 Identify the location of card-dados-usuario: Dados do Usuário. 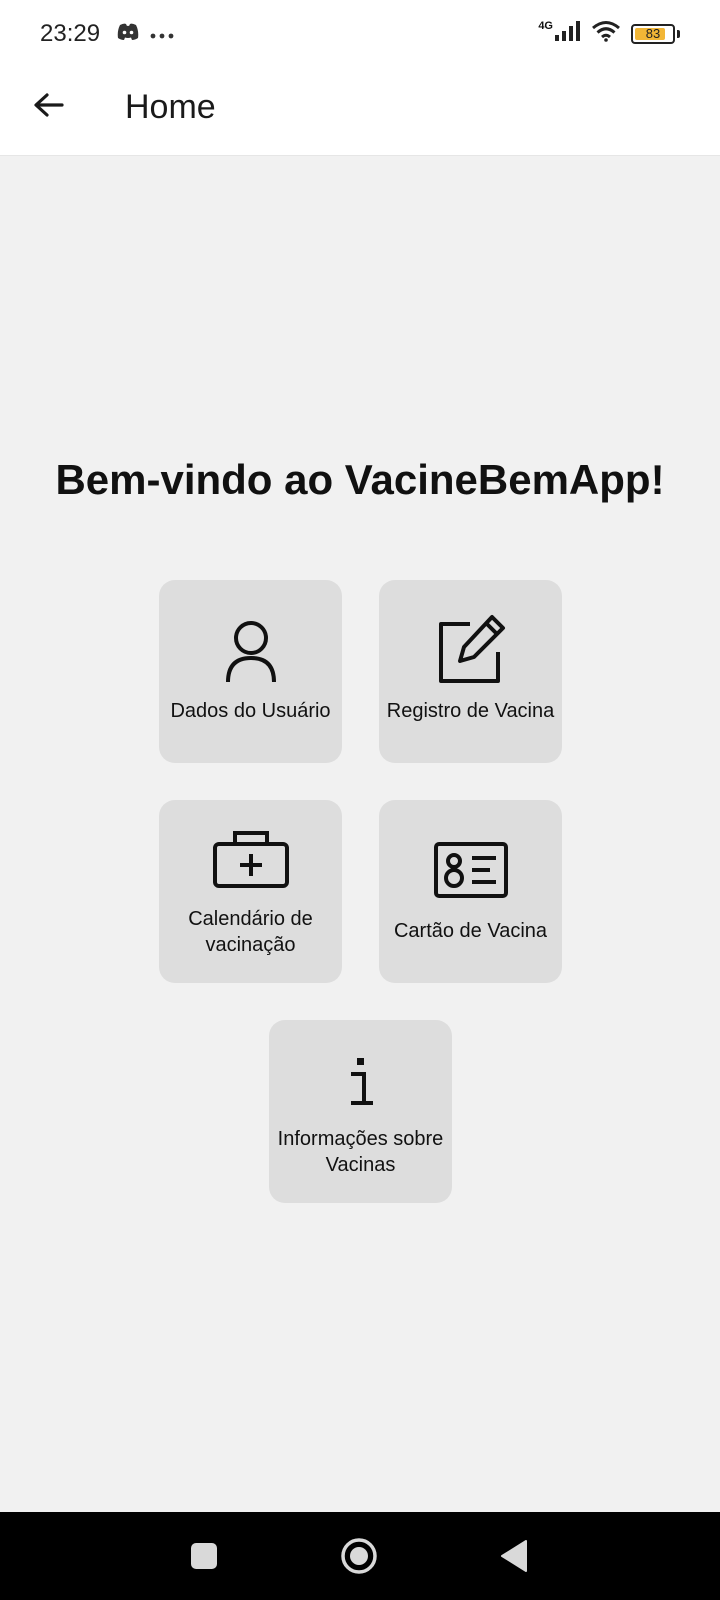
(250, 671).